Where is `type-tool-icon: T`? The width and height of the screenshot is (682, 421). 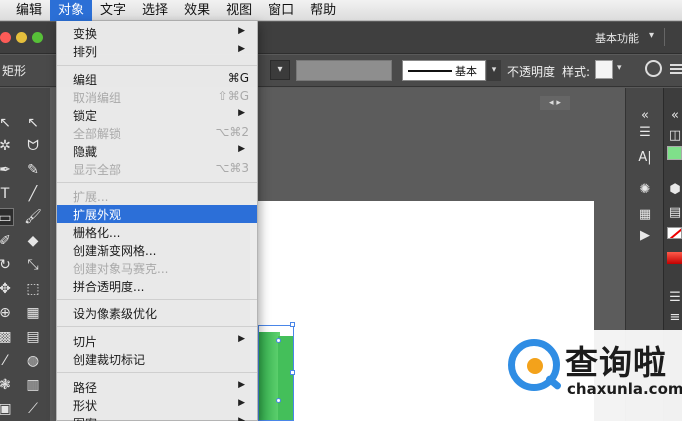
type-tool-icon: T is located at coordinates (7, 194).